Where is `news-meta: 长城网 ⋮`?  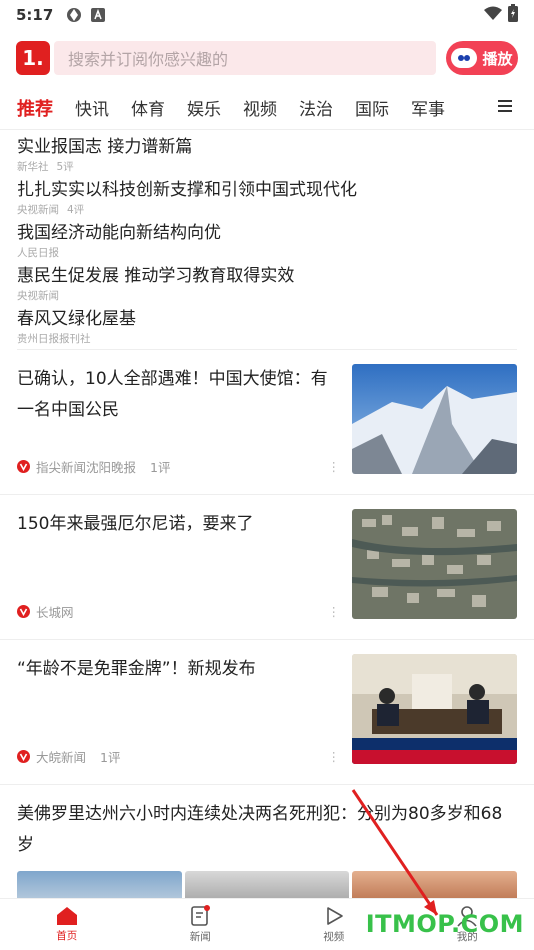 news-meta: 长城网 ⋮ is located at coordinates (178, 611).